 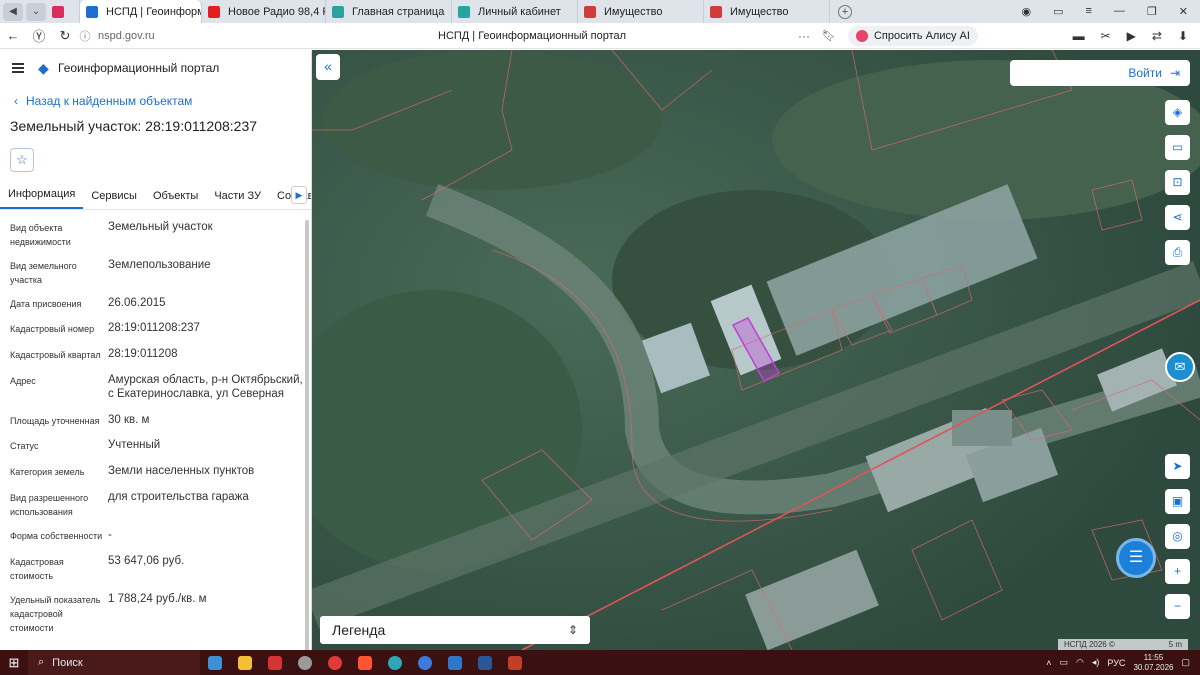 What do you see at coordinates (22, 160) in the screenshot?
I see `favorite-button: ☆` at bounding box center [22, 160].